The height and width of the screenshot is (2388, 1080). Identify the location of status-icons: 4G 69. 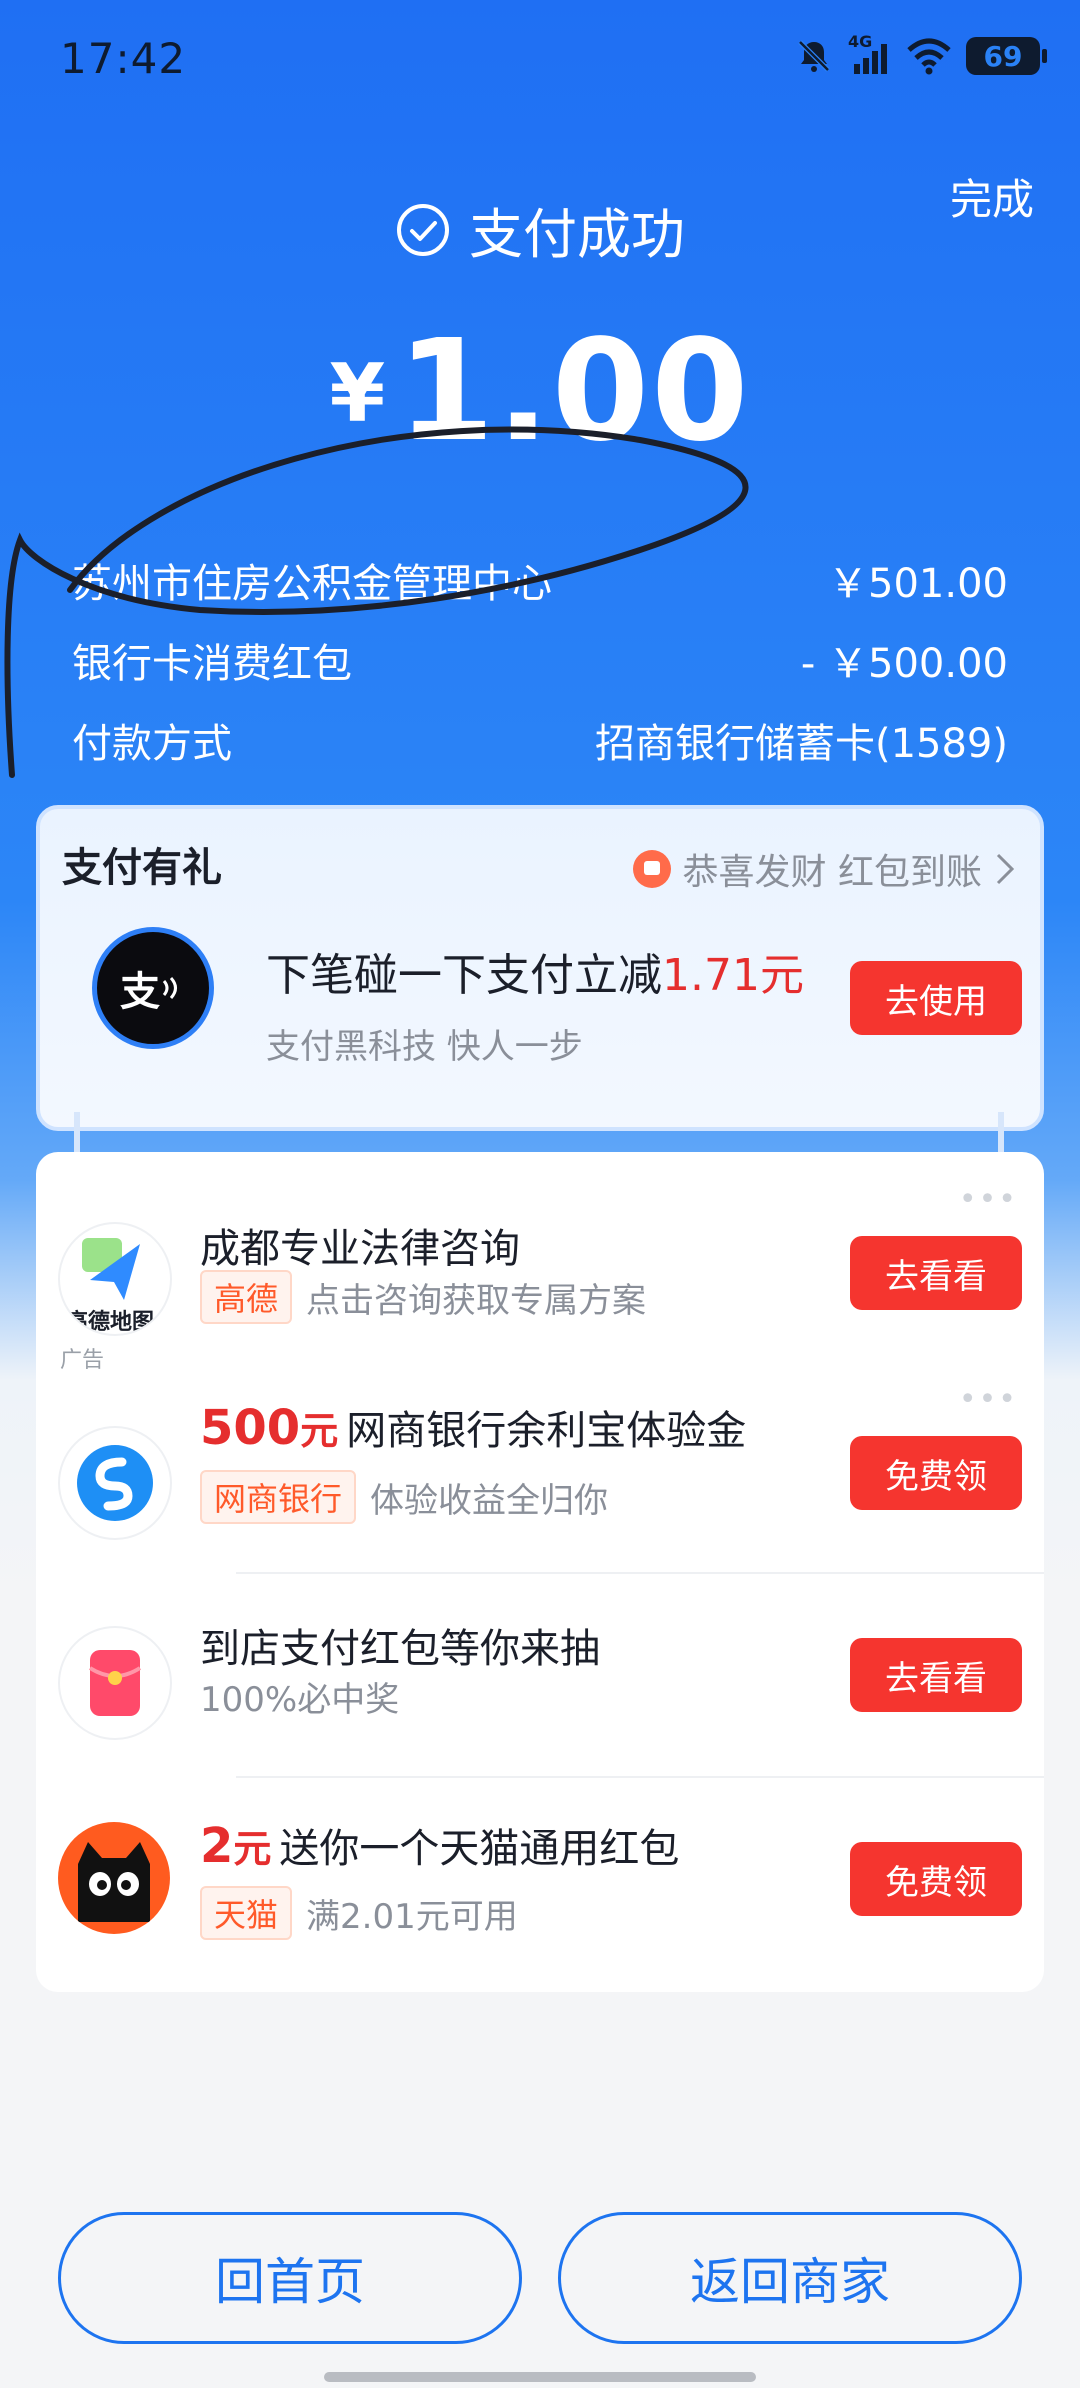
(920, 55).